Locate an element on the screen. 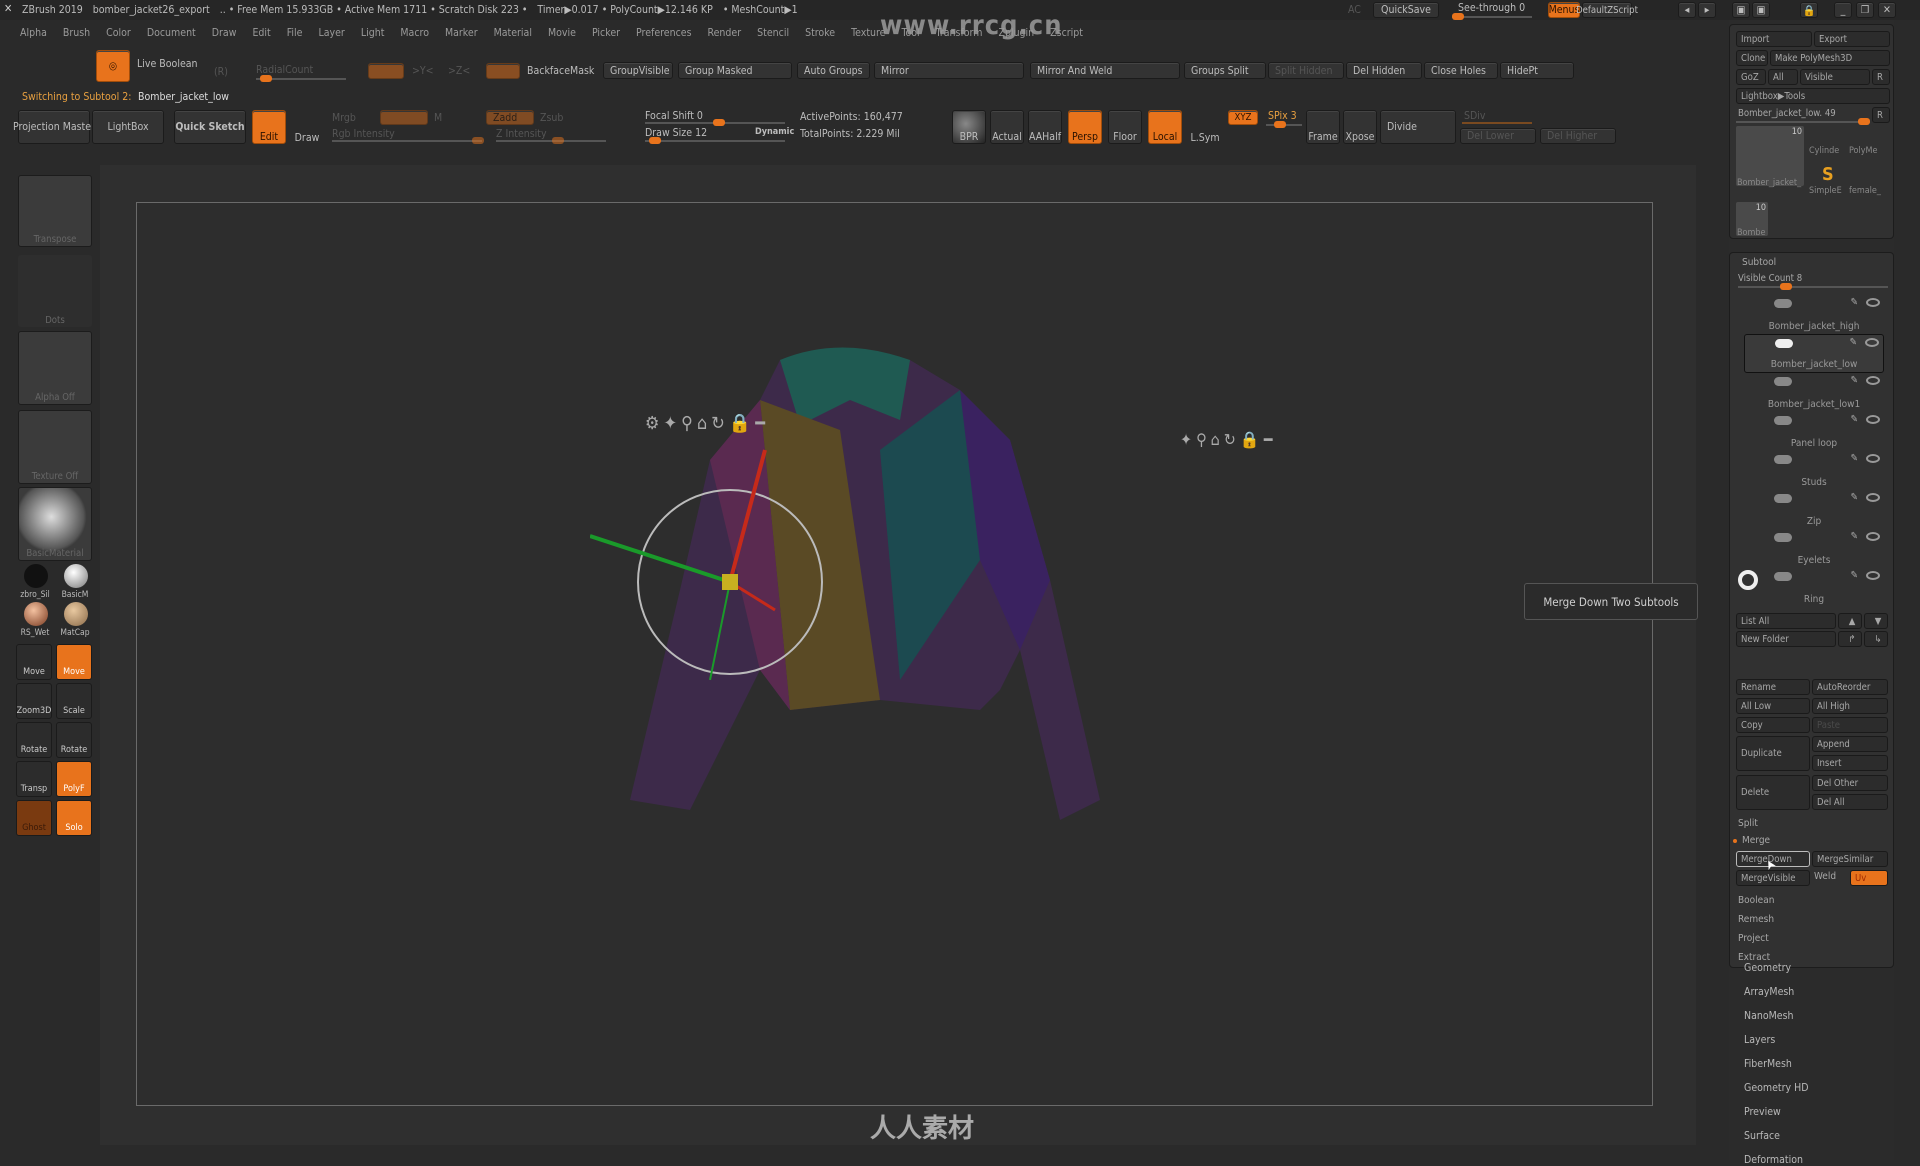 This screenshot has height=1166, width=1920. gizmo-toolbar-icons: ⚙✦⚲⌂↻🔒━ is located at coordinates (707, 423).